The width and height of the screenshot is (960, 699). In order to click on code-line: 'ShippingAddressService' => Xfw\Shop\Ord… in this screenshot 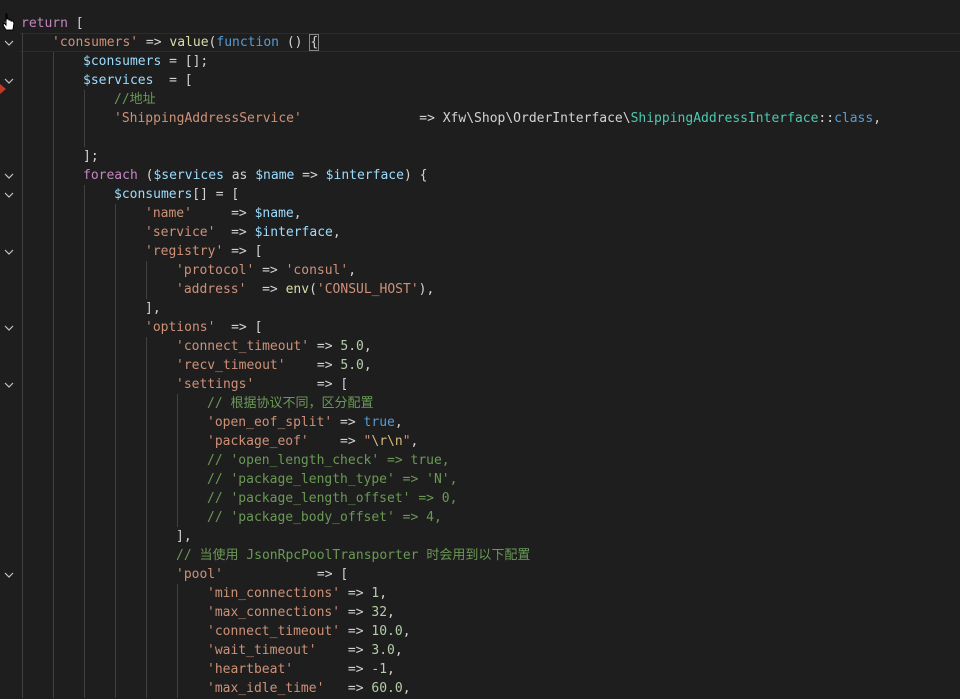, I will do `click(497, 118)`.